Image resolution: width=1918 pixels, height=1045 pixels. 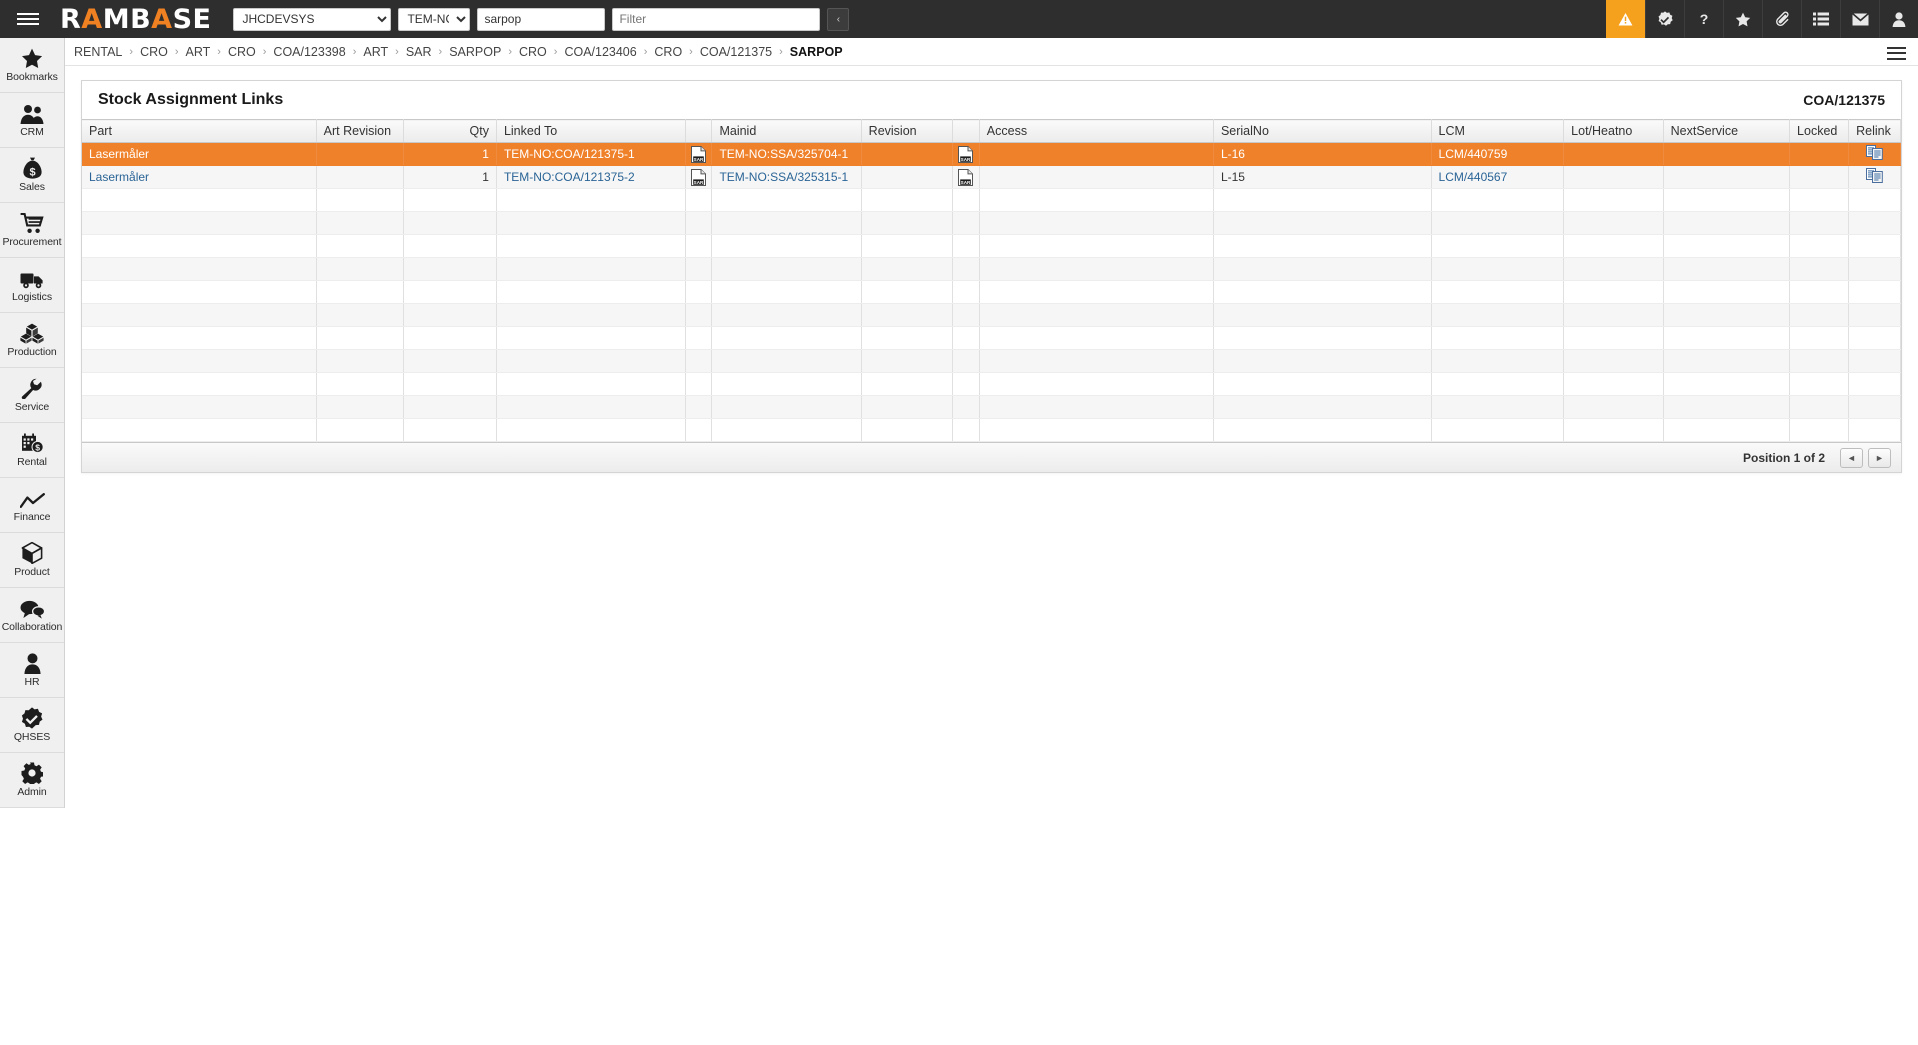 I want to click on cell-mainid: TEM-NO:SSA/325315-1, so click(x=786, y=177).